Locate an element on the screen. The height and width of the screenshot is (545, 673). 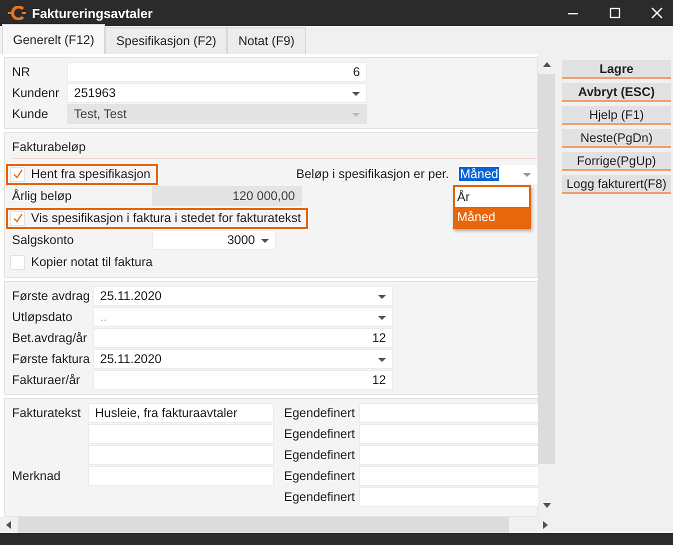
input-field: 3000 is located at coordinates (214, 240).